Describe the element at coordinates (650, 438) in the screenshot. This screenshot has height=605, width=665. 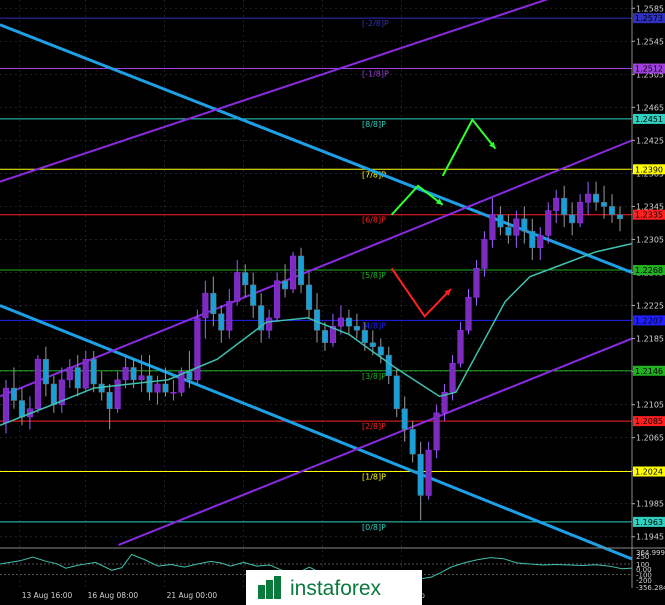
I see `price-tick-label: 1.2065` at that location.